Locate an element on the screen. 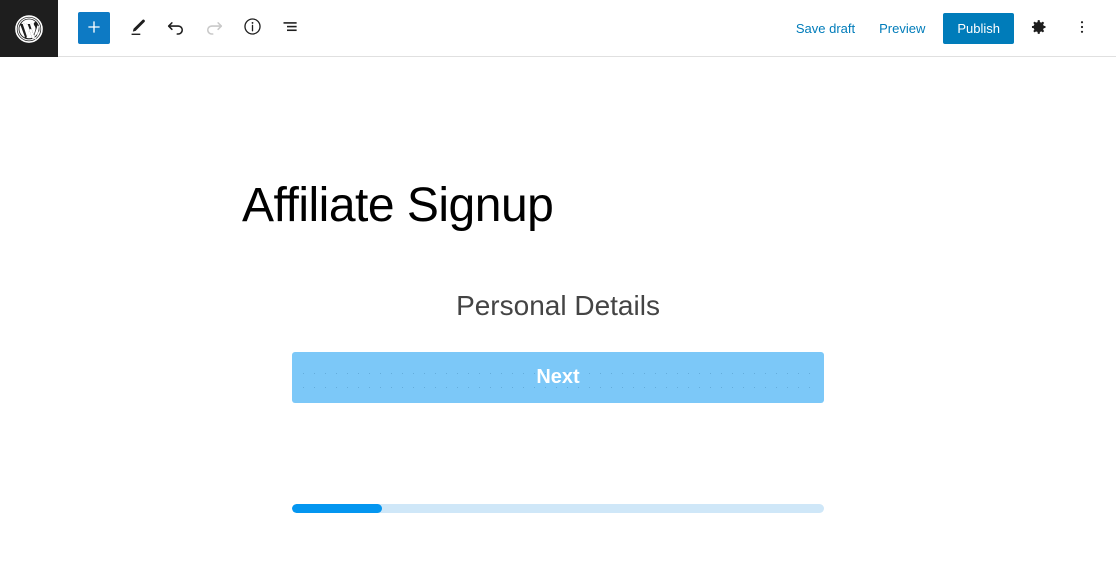 This screenshot has height=570, width=1116. post-title: Affiliate Signup is located at coordinates (398, 206).